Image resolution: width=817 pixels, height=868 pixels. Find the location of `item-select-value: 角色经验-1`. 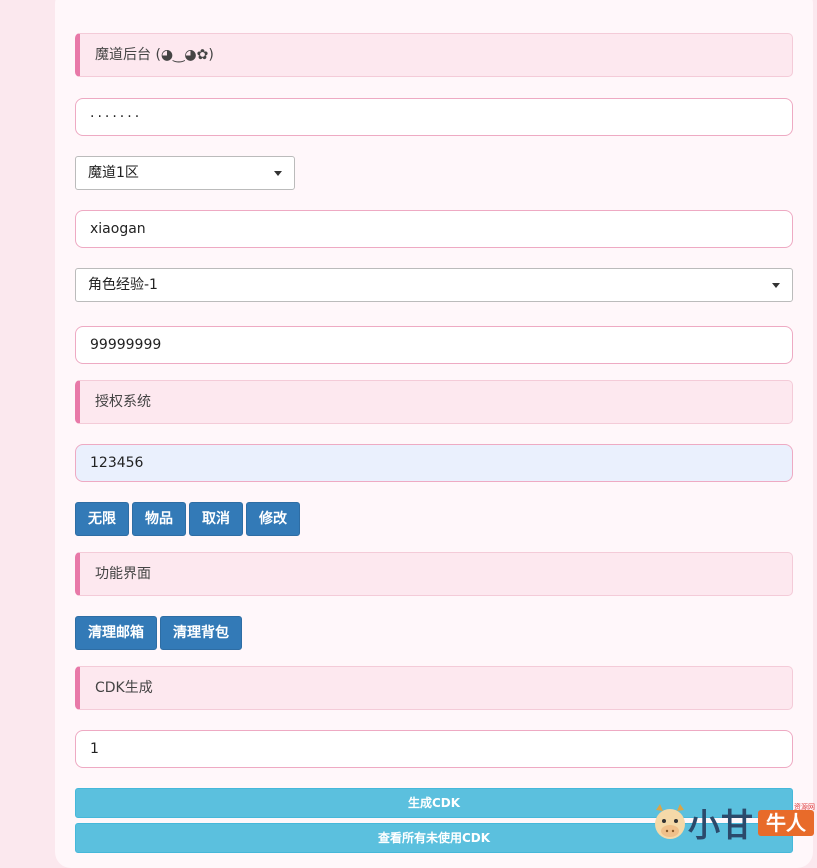

item-select-value: 角色经验-1 is located at coordinates (123, 285).